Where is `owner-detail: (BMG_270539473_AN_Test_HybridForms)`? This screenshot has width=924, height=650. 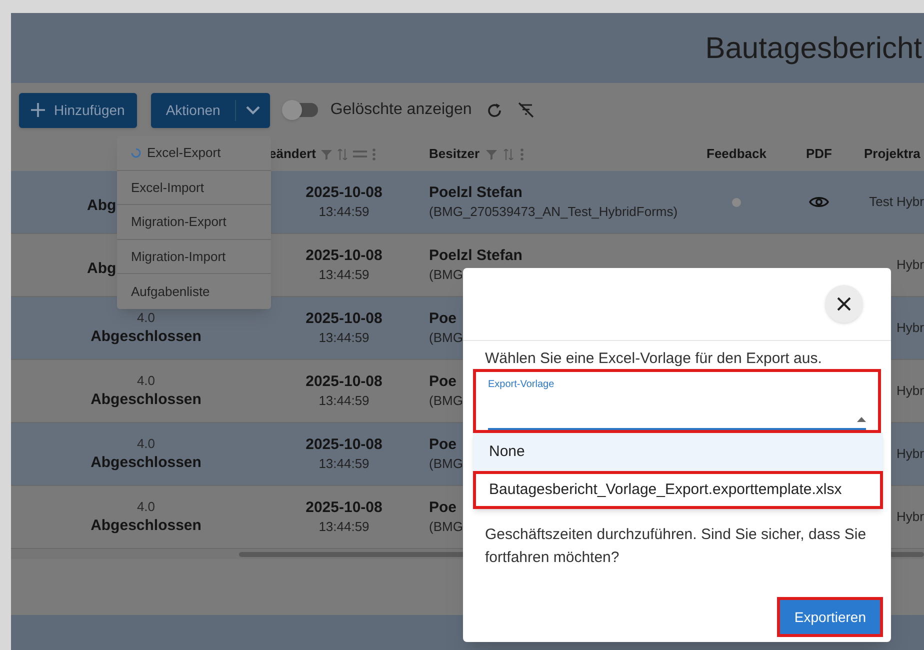 owner-detail: (BMG_270539473_AN_Test_HybridForms) is located at coordinates (553, 212).